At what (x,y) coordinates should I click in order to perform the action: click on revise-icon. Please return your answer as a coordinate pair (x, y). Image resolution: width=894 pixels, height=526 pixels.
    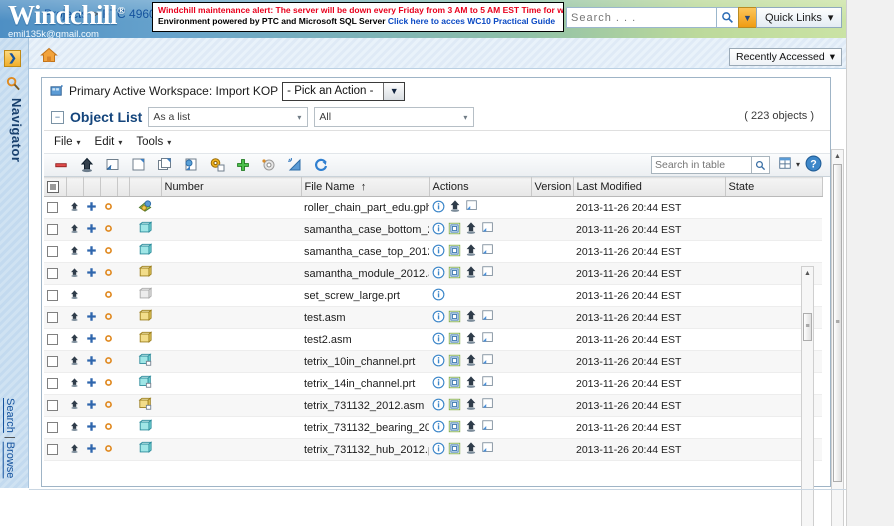
    Looking at the image, I should click on (217, 165).